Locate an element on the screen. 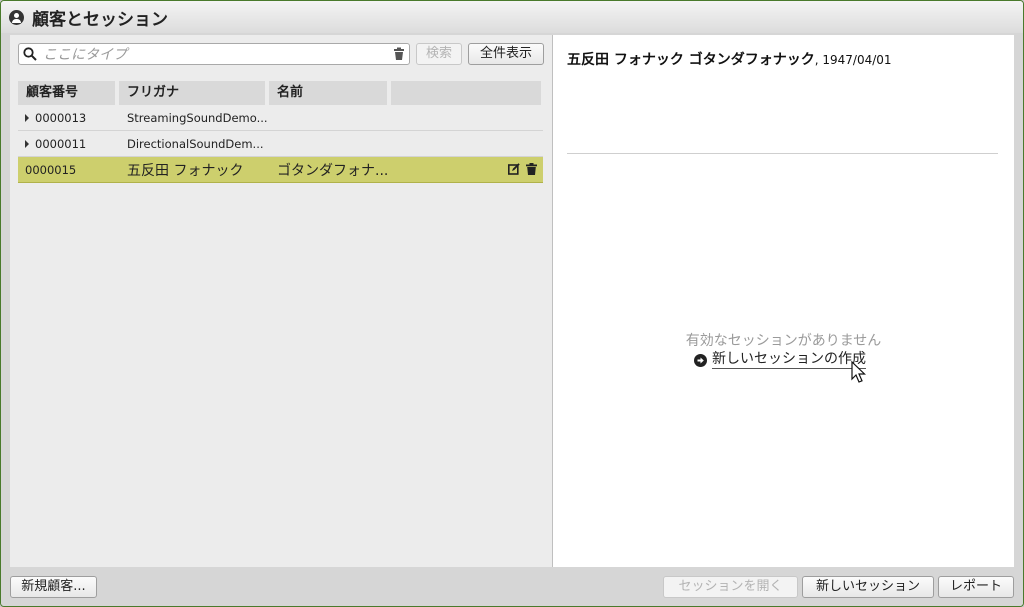 The image size is (1024, 607). no-session-message: 有効なセッションがありません is located at coordinates (783, 341).